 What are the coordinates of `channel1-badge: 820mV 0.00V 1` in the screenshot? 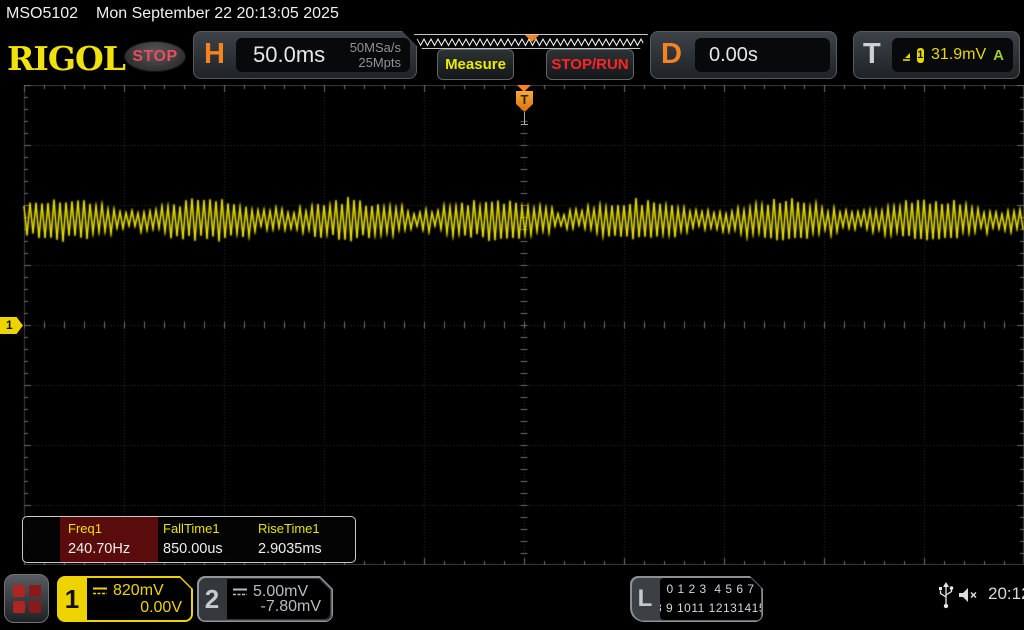 It's located at (125, 599).